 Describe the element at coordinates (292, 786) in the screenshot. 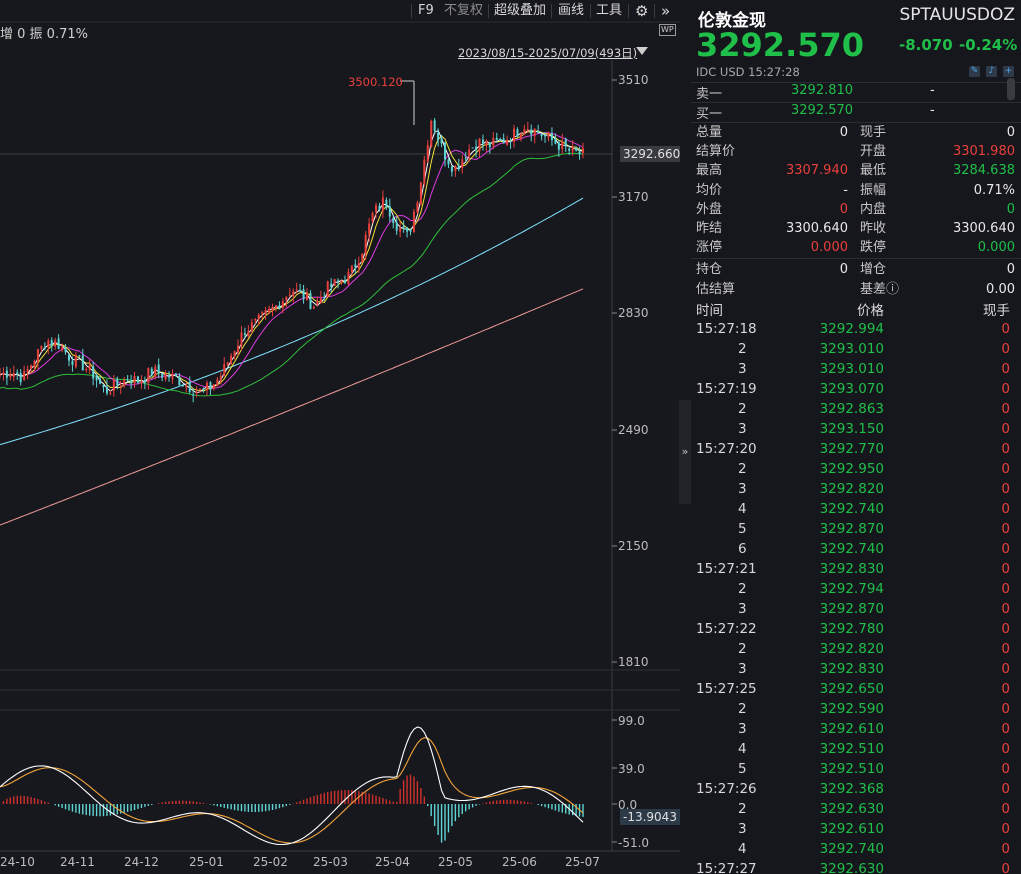

I see `dif-line` at that location.